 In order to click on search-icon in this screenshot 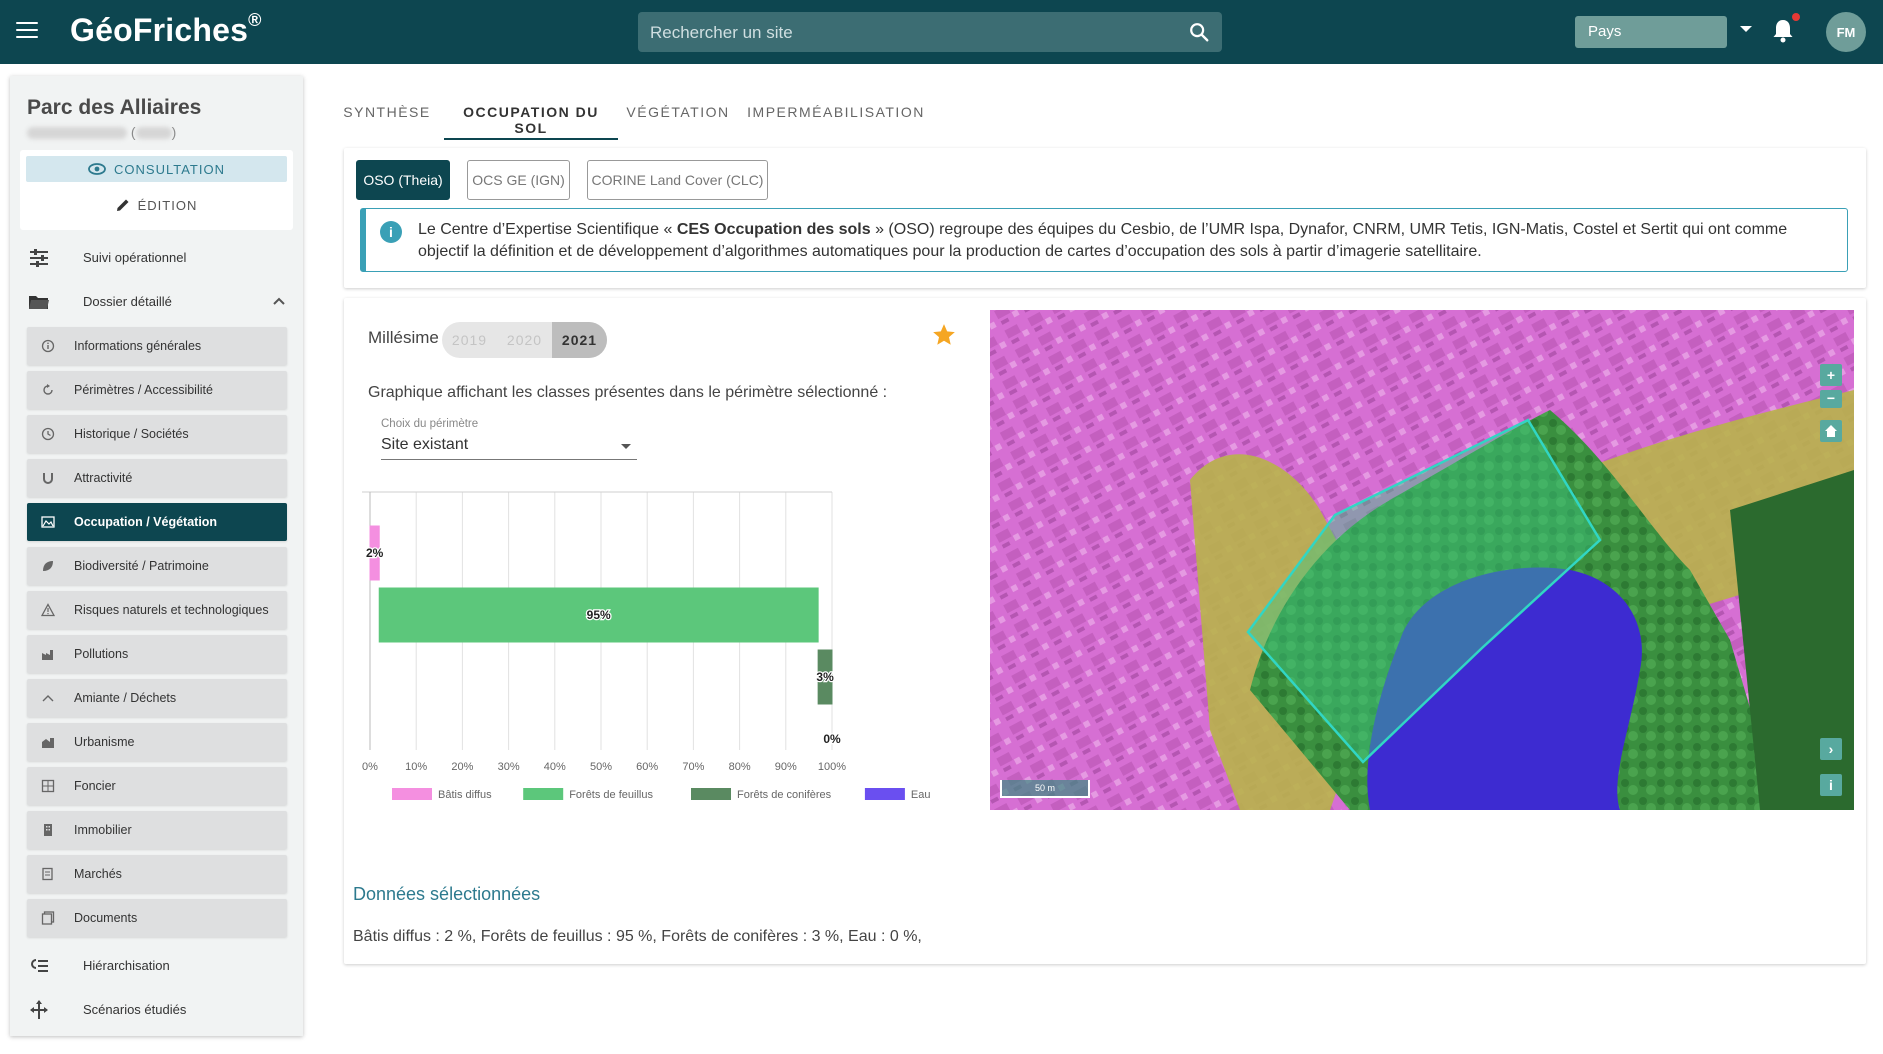, I will do `click(1199, 32)`.